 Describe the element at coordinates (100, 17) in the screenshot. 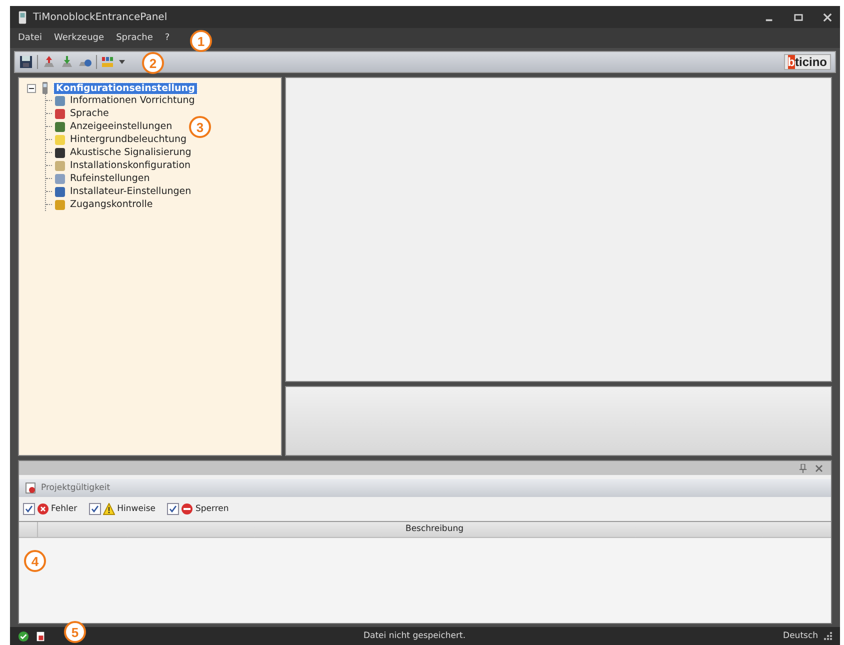

I see `window-title: TiMonoblockEntrancePanel` at that location.